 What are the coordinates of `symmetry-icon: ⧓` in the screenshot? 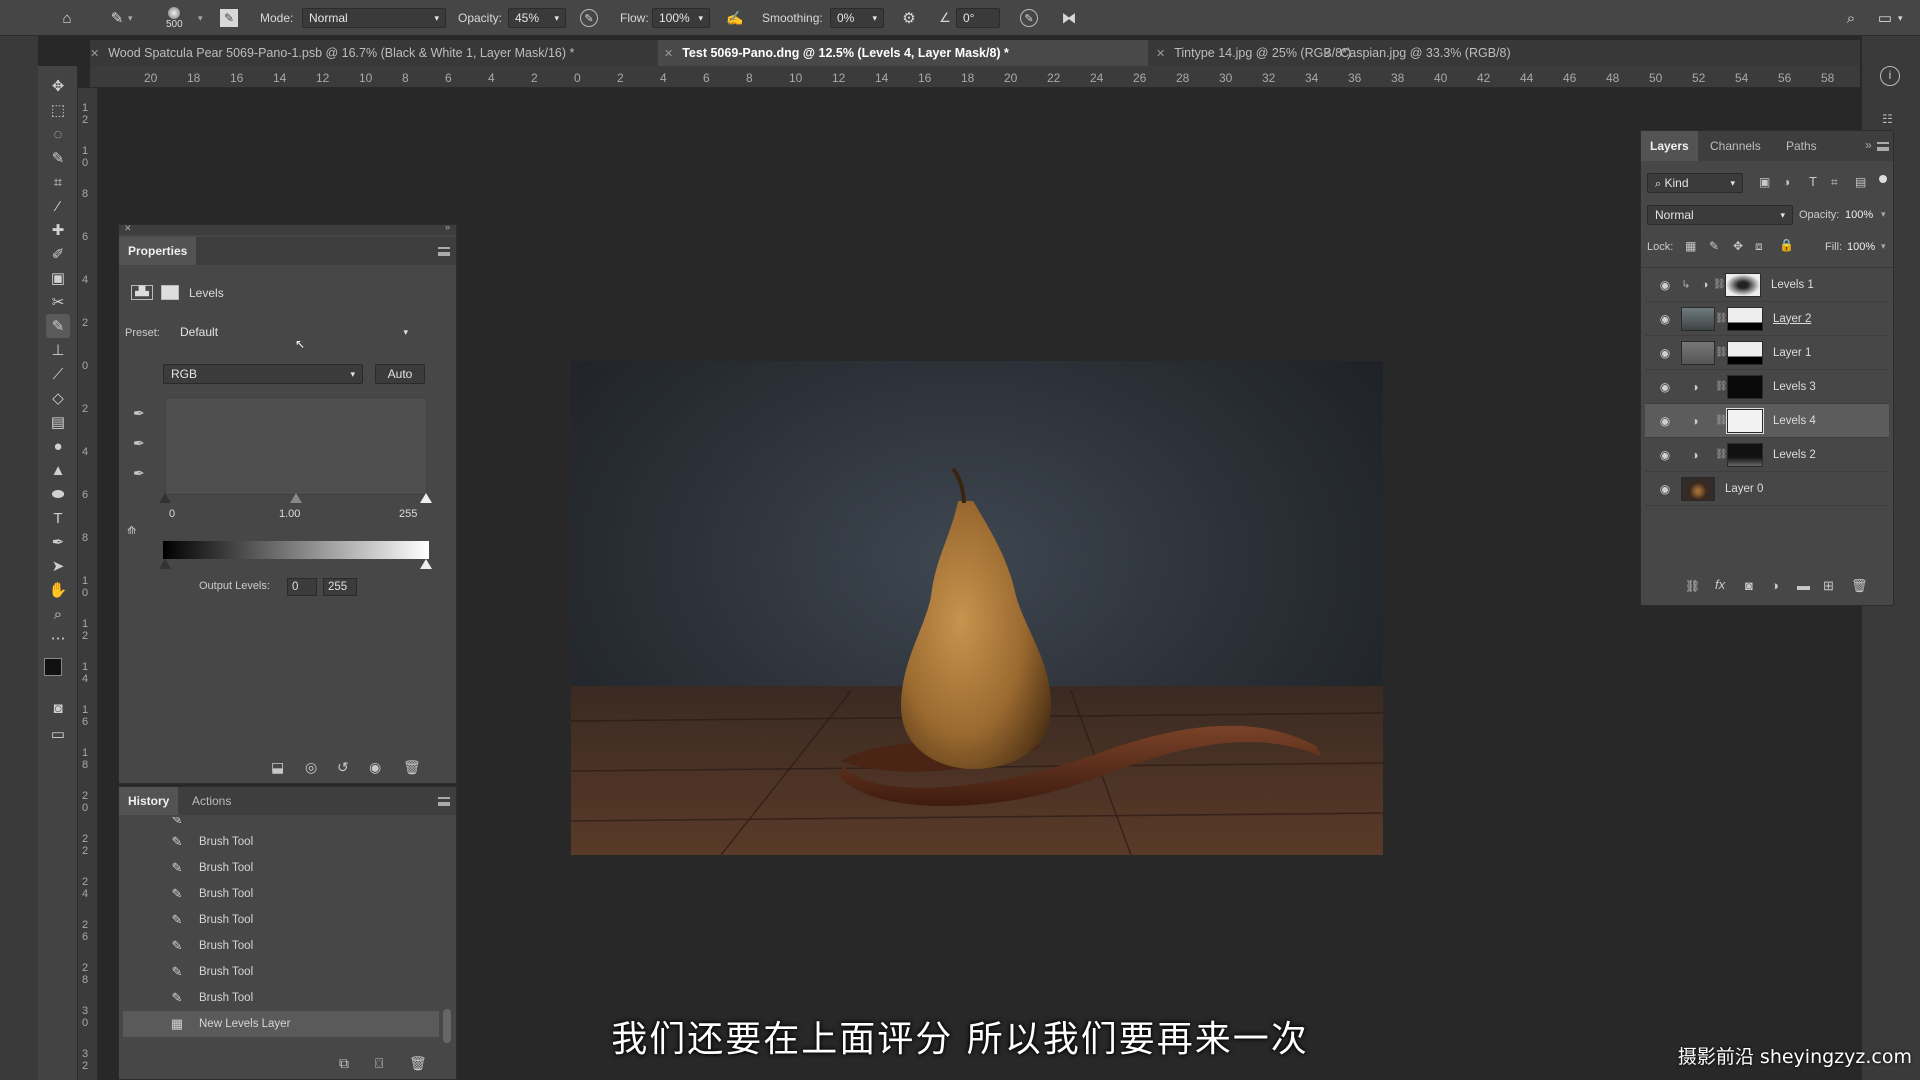 It's located at (1069, 18).